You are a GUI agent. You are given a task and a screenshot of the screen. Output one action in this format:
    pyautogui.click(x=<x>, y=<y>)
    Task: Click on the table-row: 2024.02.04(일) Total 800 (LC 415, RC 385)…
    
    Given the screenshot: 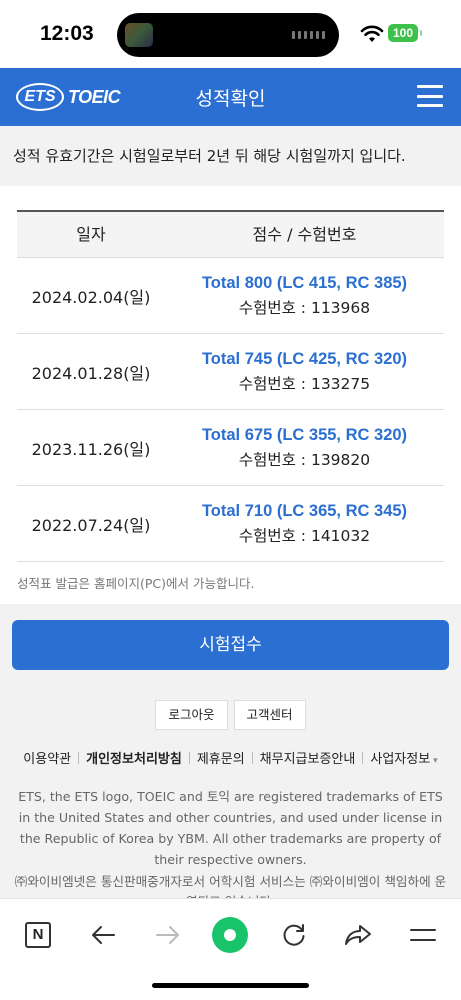 What is the action you would take?
    pyautogui.click(x=230, y=296)
    